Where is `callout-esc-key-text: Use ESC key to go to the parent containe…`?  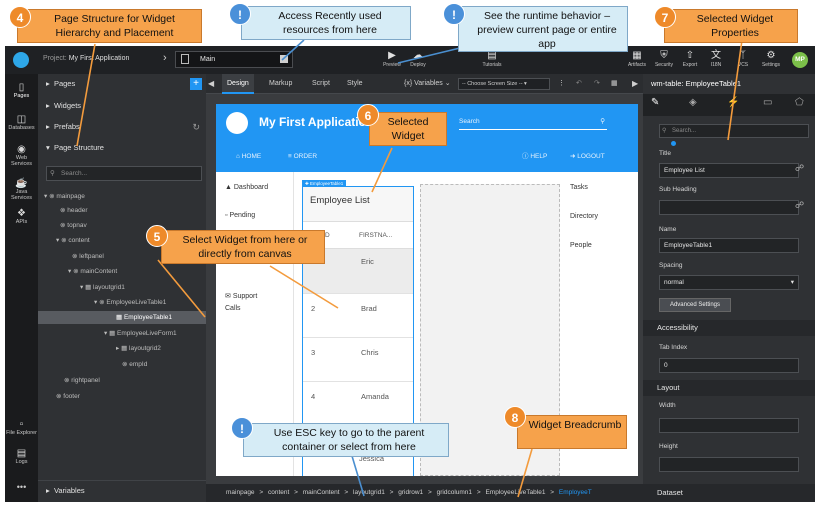 callout-esc-key-text: Use ESC key to go to the parent containe… is located at coordinates (349, 440).